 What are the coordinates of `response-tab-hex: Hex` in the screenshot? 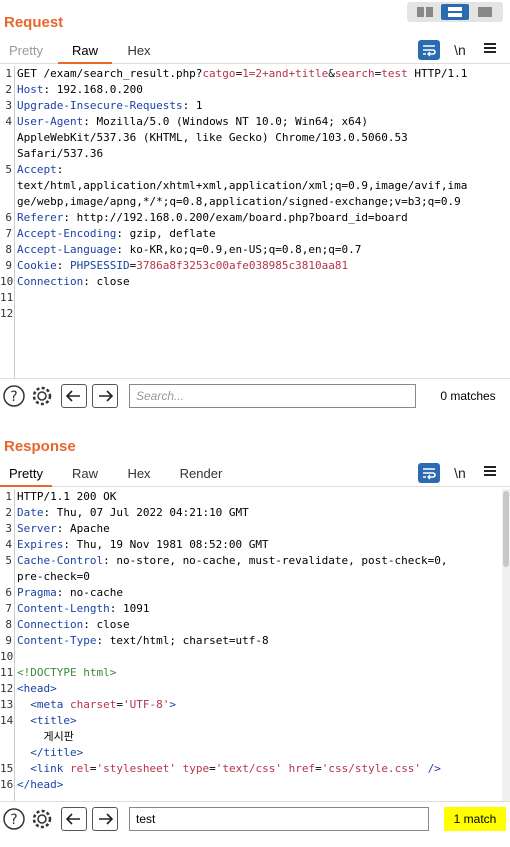 It's located at (139, 475).